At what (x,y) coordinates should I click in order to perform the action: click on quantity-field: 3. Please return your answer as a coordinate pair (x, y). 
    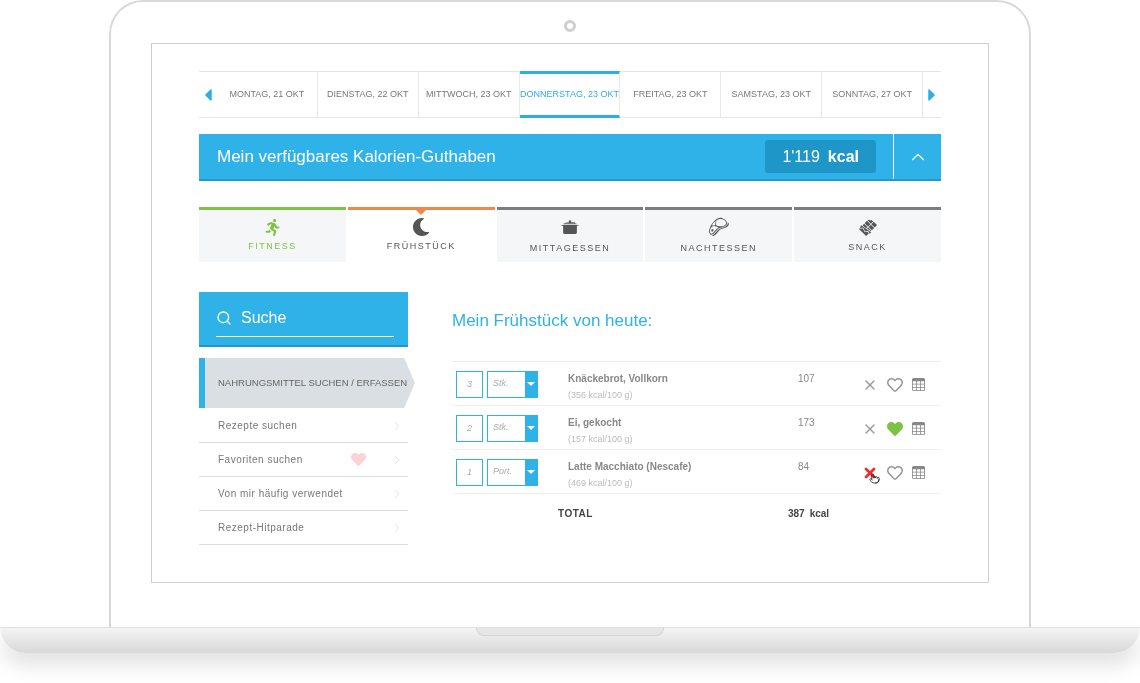
    Looking at the image, I should click on (469, 384).